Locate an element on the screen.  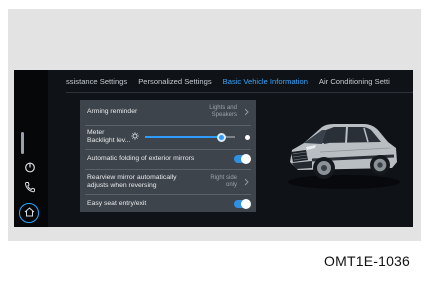
auto-fold-mirrors-row: Automatic folding of exterior mirrors is located at coordinates (168, 159).